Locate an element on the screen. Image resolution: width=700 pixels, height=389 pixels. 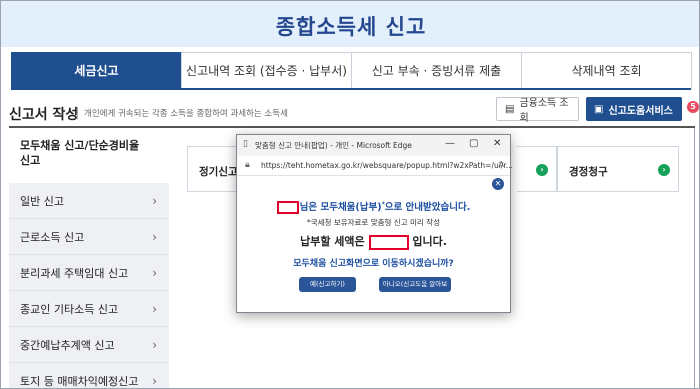
document-icon: ▤ is located at coordinates (510, 109).